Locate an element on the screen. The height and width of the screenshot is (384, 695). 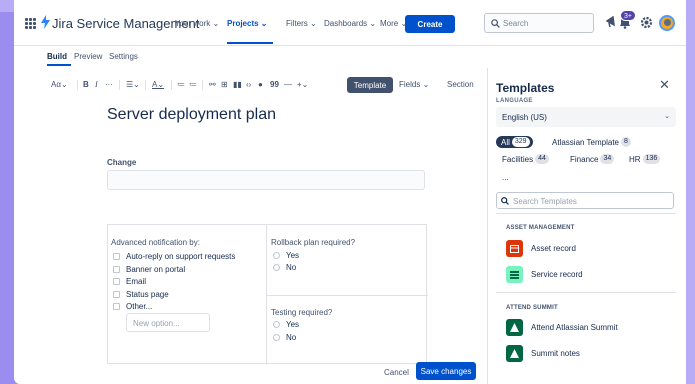
table-divider is located at coordinates (347, 295).